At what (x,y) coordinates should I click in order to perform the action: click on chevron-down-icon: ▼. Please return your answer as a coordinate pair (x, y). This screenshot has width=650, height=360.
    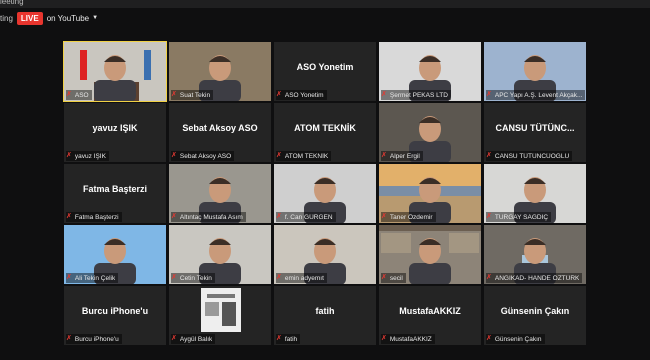
    Looking at the image, I should click on (95, 18).